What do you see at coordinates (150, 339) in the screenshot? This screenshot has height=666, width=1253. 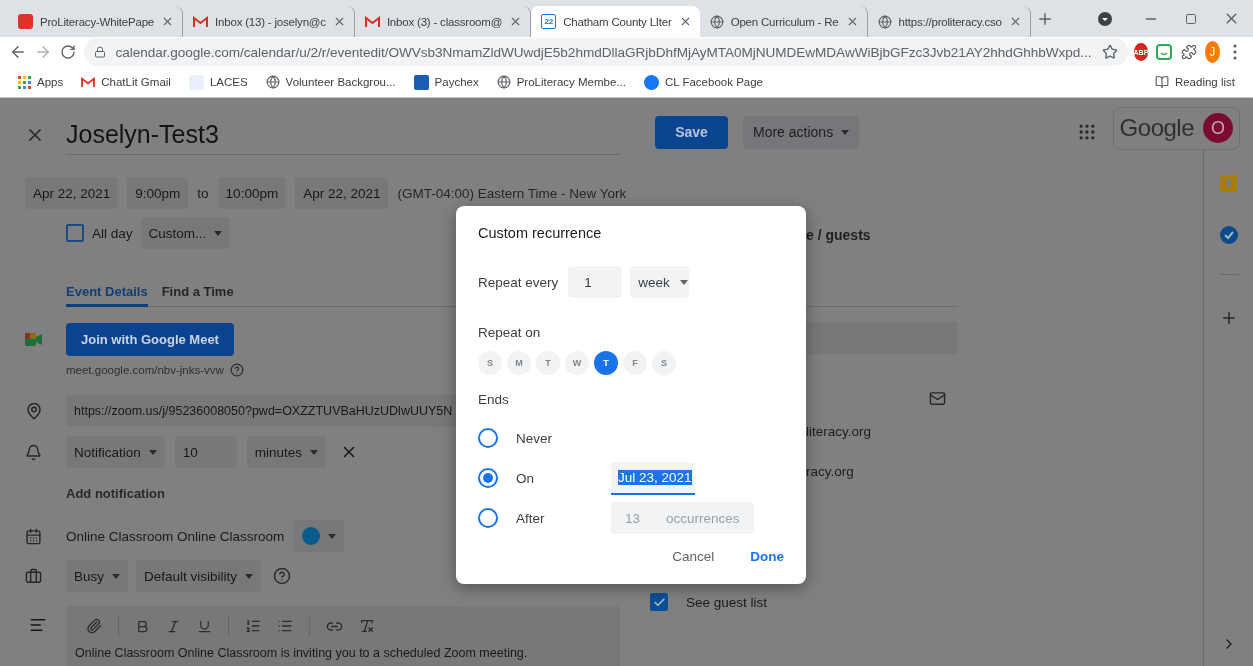 I see `join-meeting-button: Join with Google Meet` at bounding box center [150, 339].